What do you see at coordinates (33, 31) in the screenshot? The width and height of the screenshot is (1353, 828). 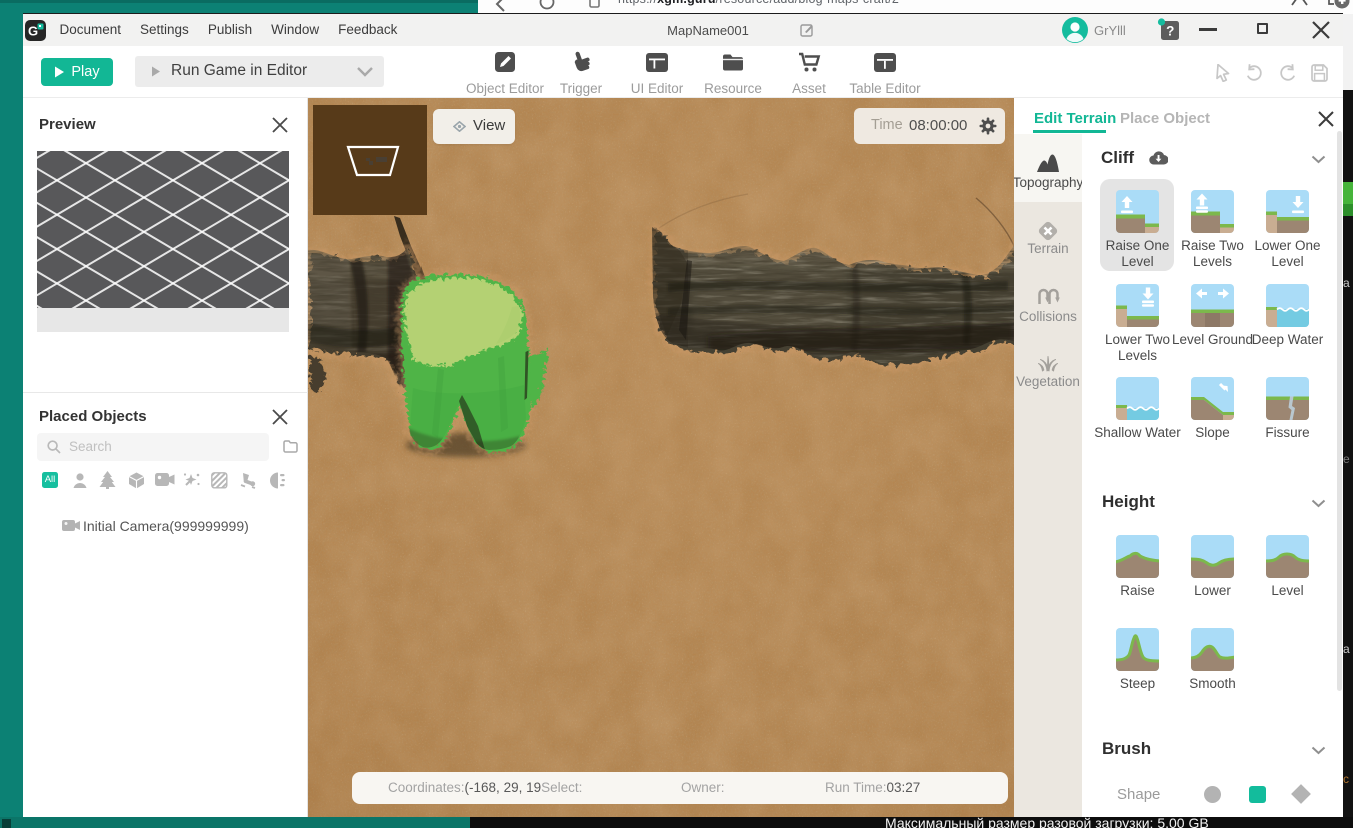 I see `svg-text: G` at bounding box center [33, 31].